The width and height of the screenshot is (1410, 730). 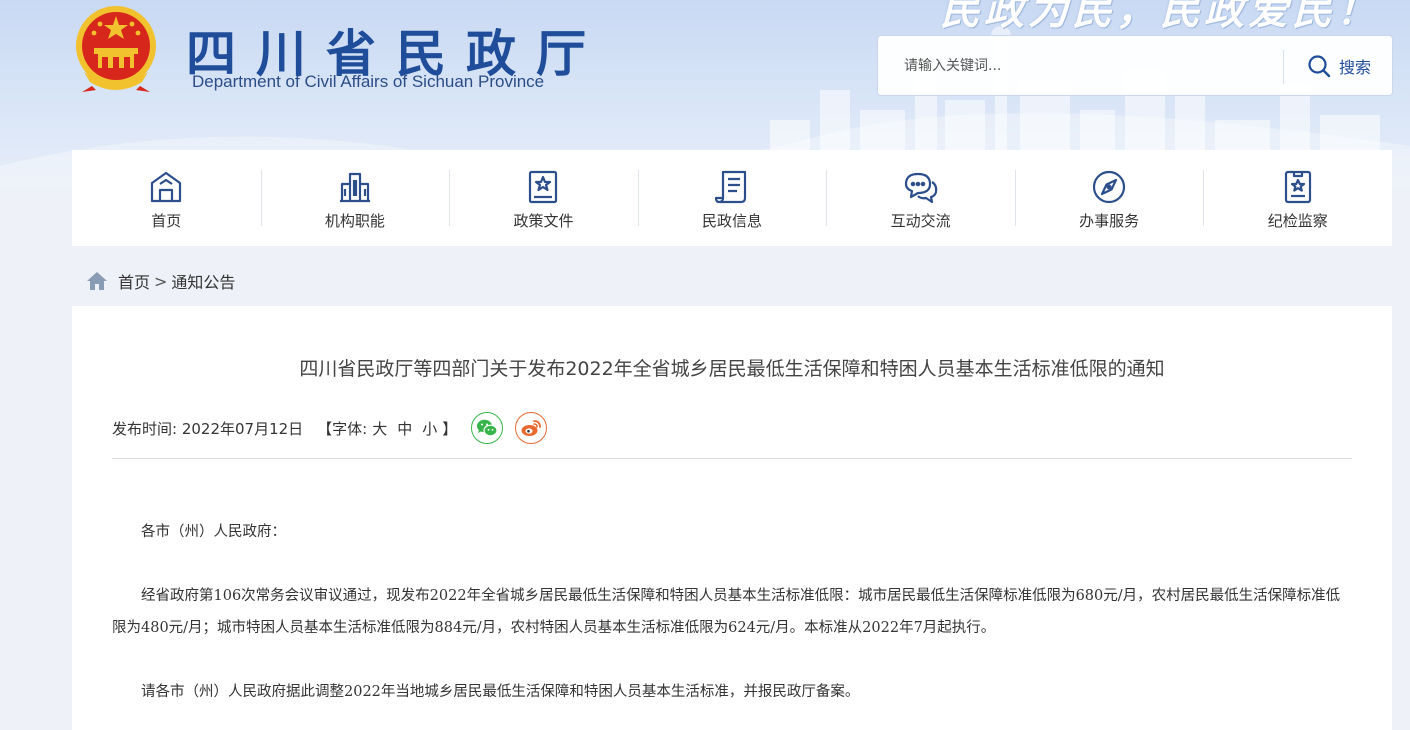 I want to click on font-size-bracket-close: 】, so click(x=450, y=428).